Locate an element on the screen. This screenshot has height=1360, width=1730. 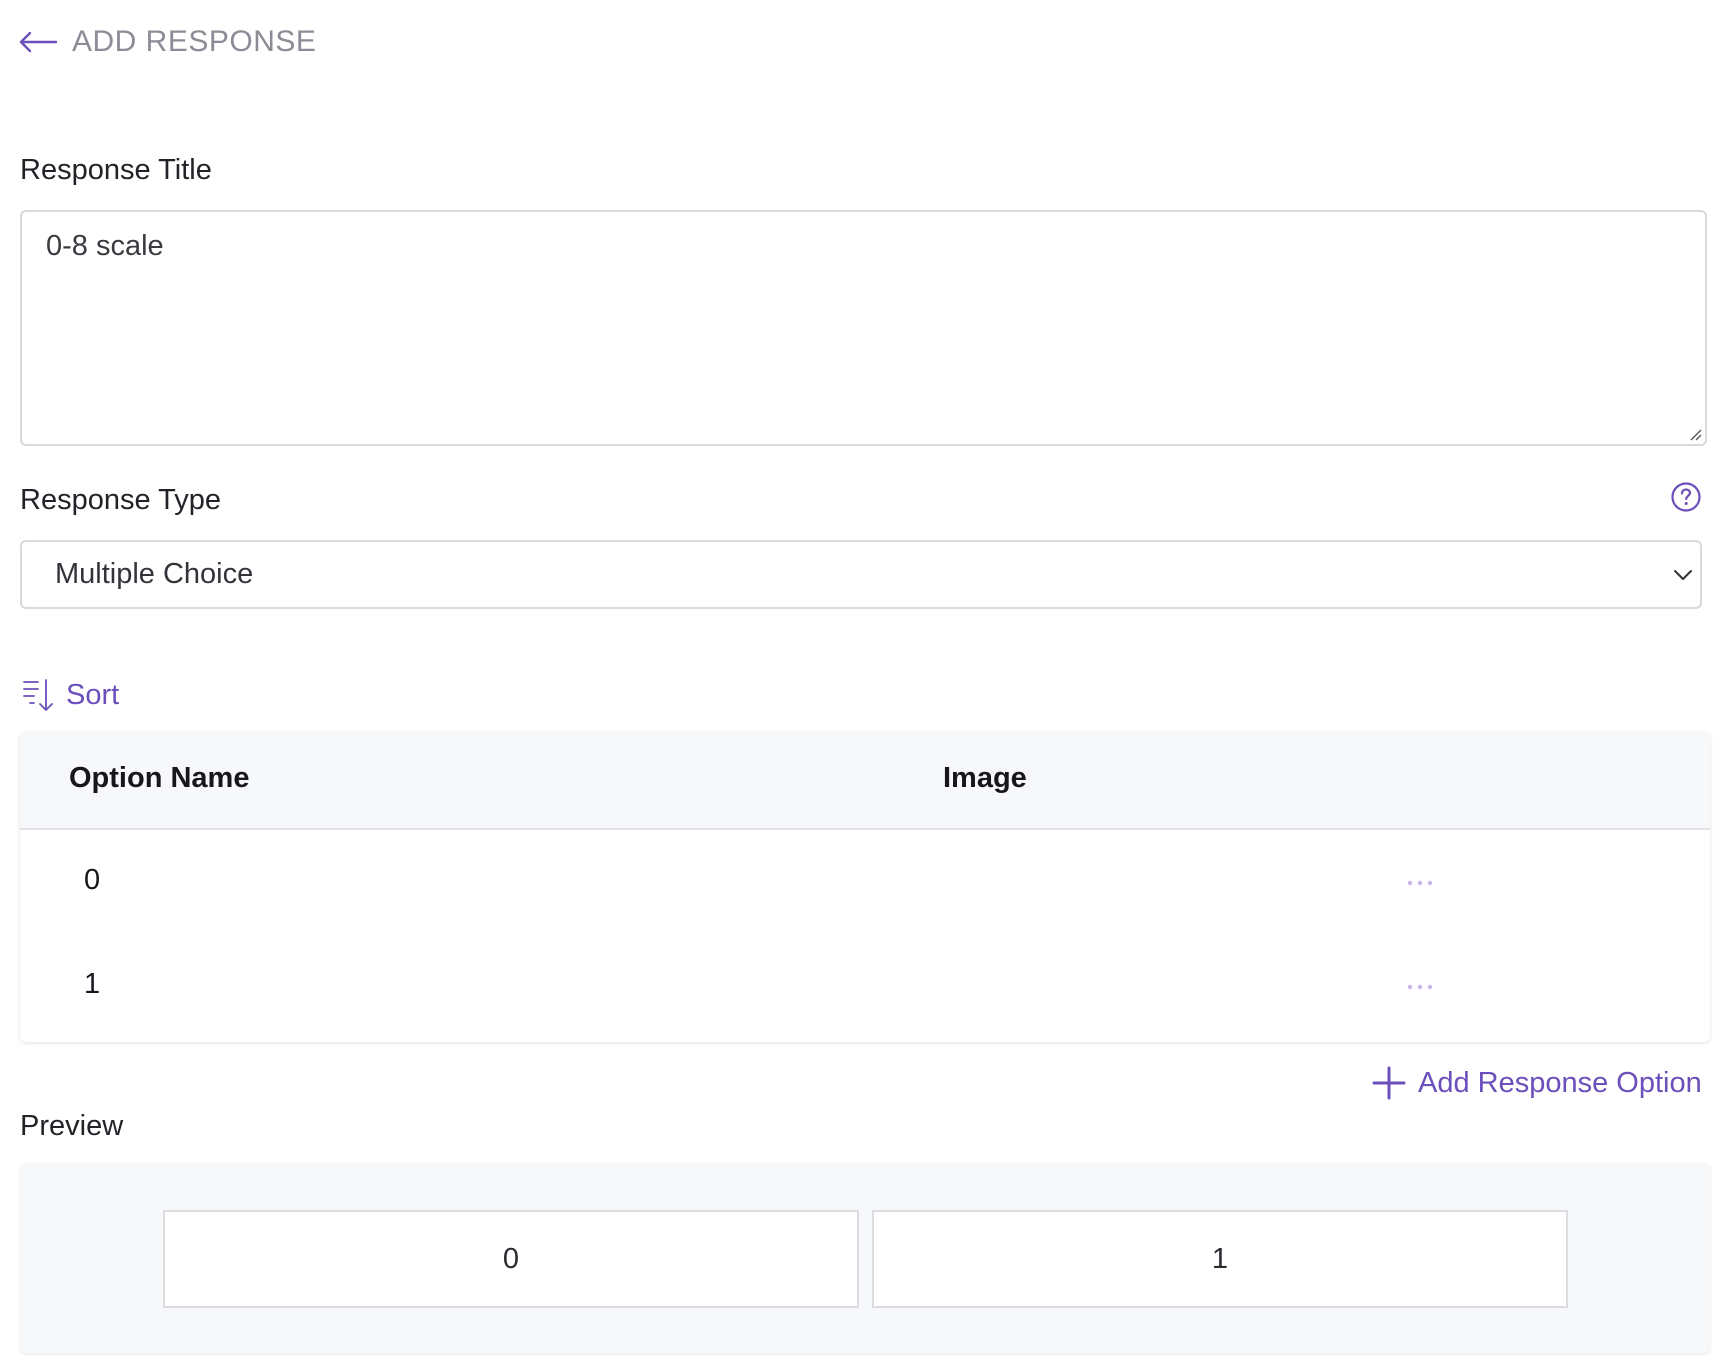
response-title-label: Response Title is located at coordinates (116, 170).